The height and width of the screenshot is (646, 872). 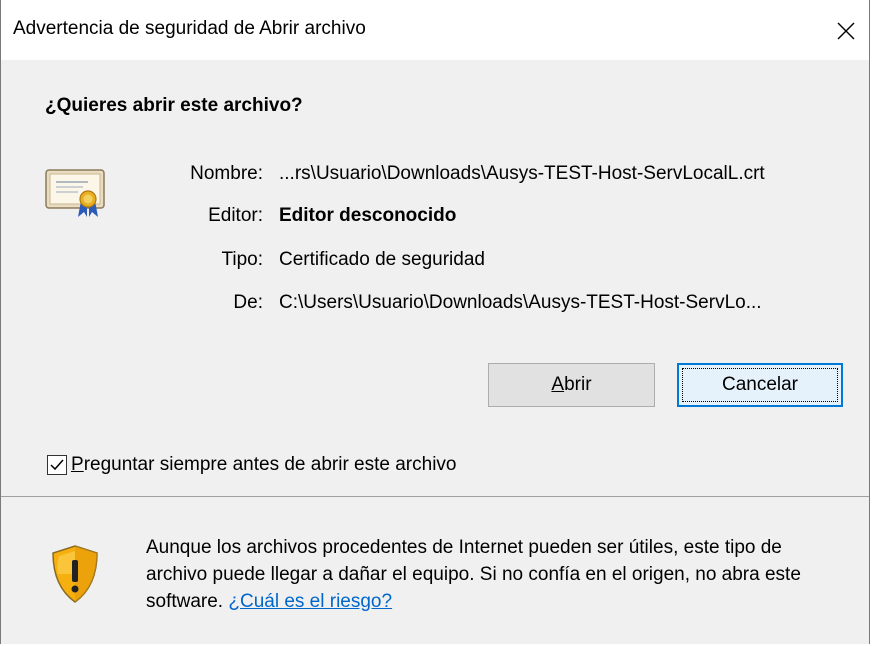 I want to click on open-button: Abrir, so click(x=571, y=385).